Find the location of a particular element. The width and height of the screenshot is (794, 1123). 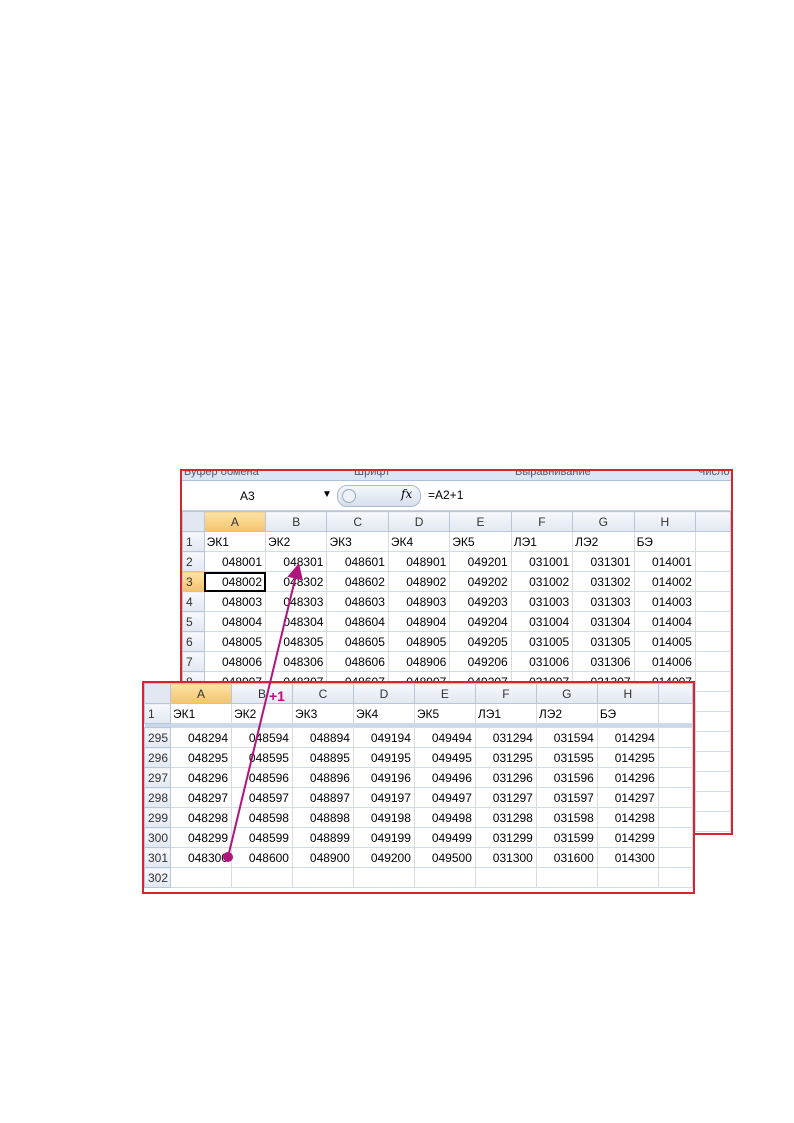

arrow-origin-dot is located at coordinates (228, 857).